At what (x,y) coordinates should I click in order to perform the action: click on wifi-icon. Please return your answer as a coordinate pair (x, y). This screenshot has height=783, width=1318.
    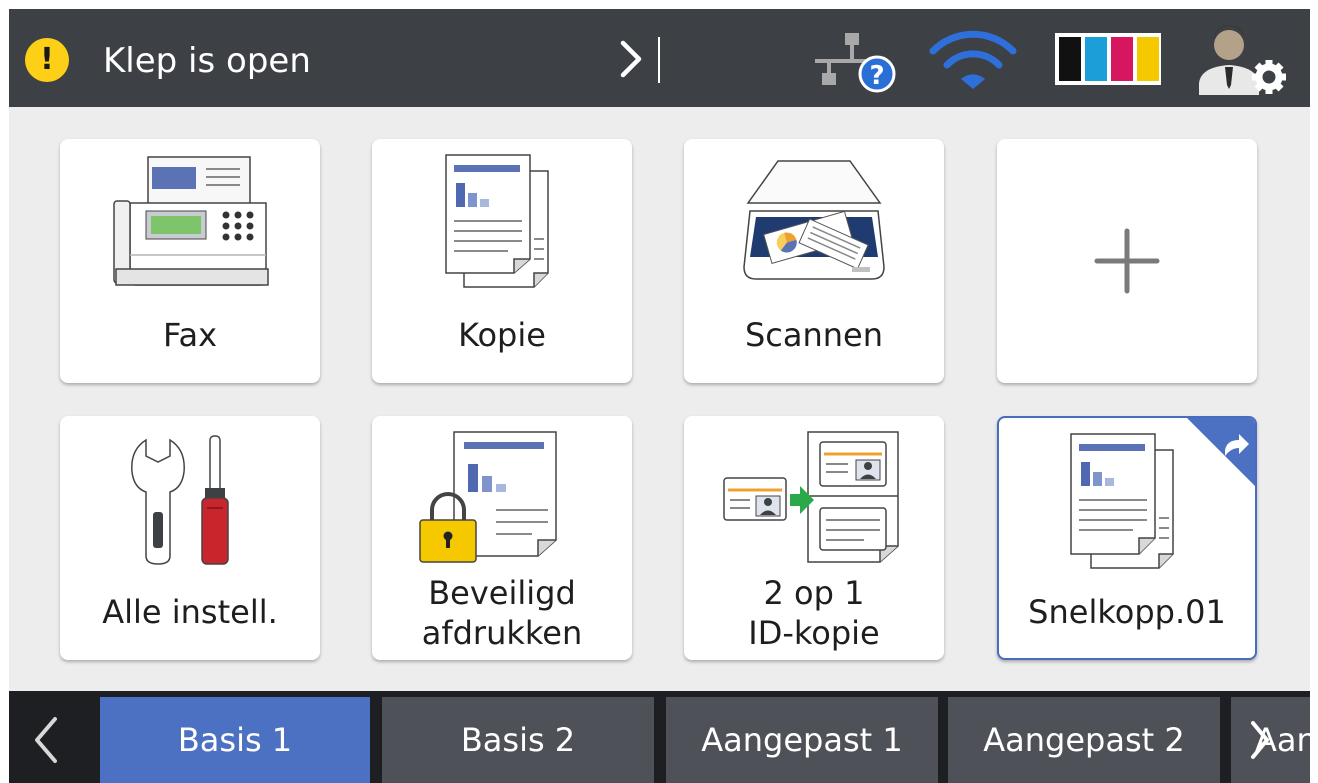
    Looking at the image, I should click on (973, 58).